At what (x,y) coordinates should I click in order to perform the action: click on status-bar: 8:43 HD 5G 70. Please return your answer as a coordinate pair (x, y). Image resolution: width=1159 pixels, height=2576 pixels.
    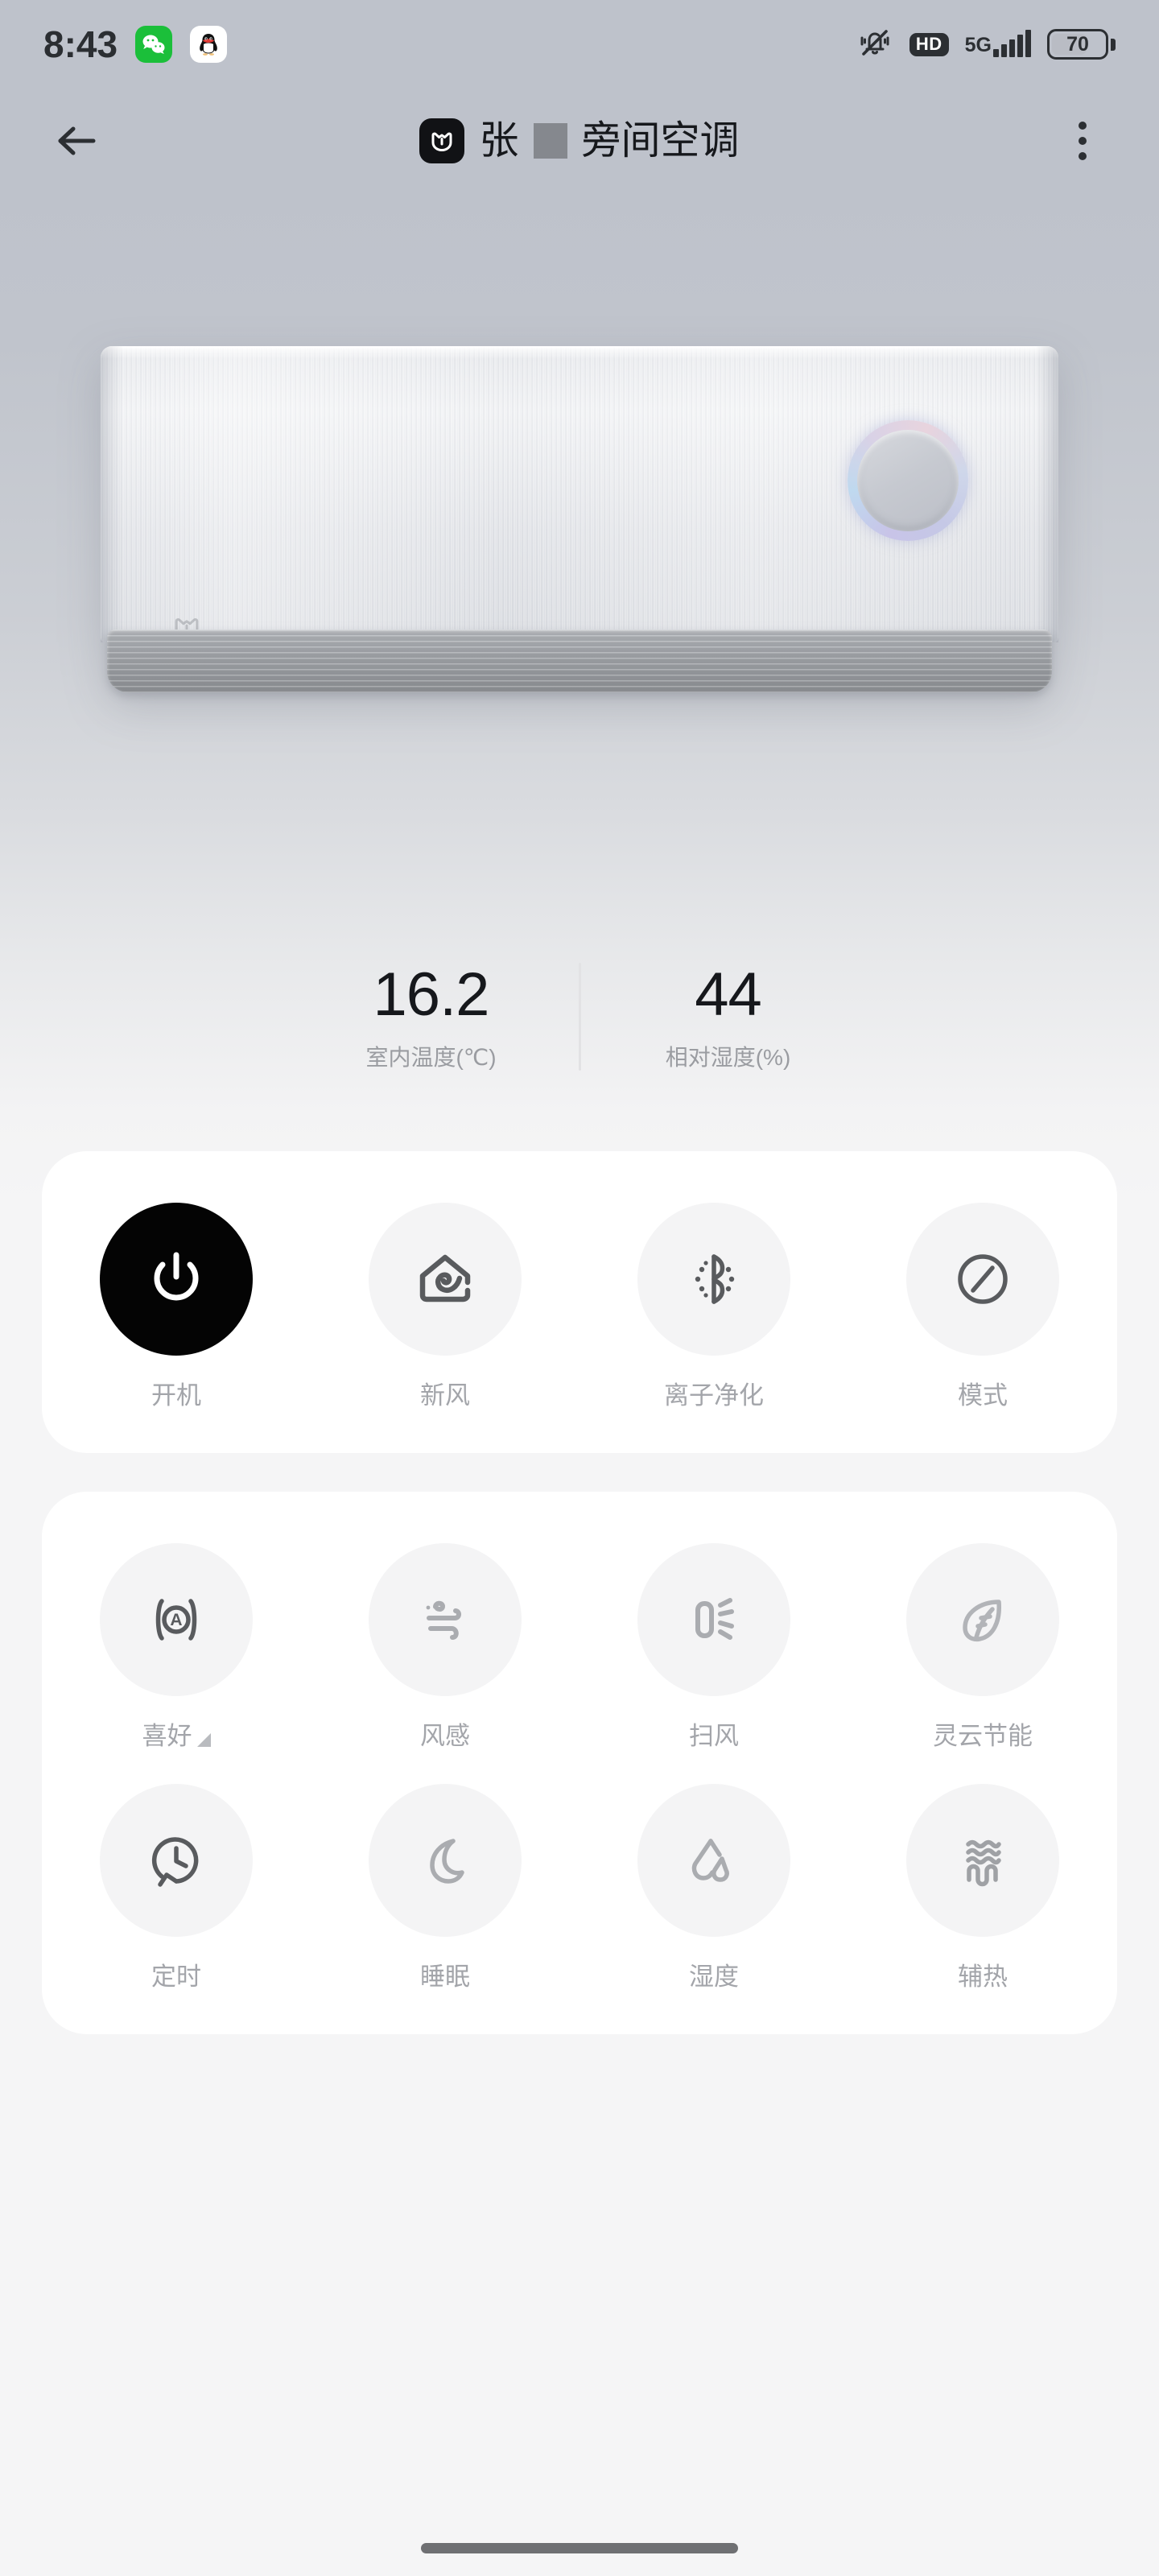
    Looking at the image, I should click on (579, 44).